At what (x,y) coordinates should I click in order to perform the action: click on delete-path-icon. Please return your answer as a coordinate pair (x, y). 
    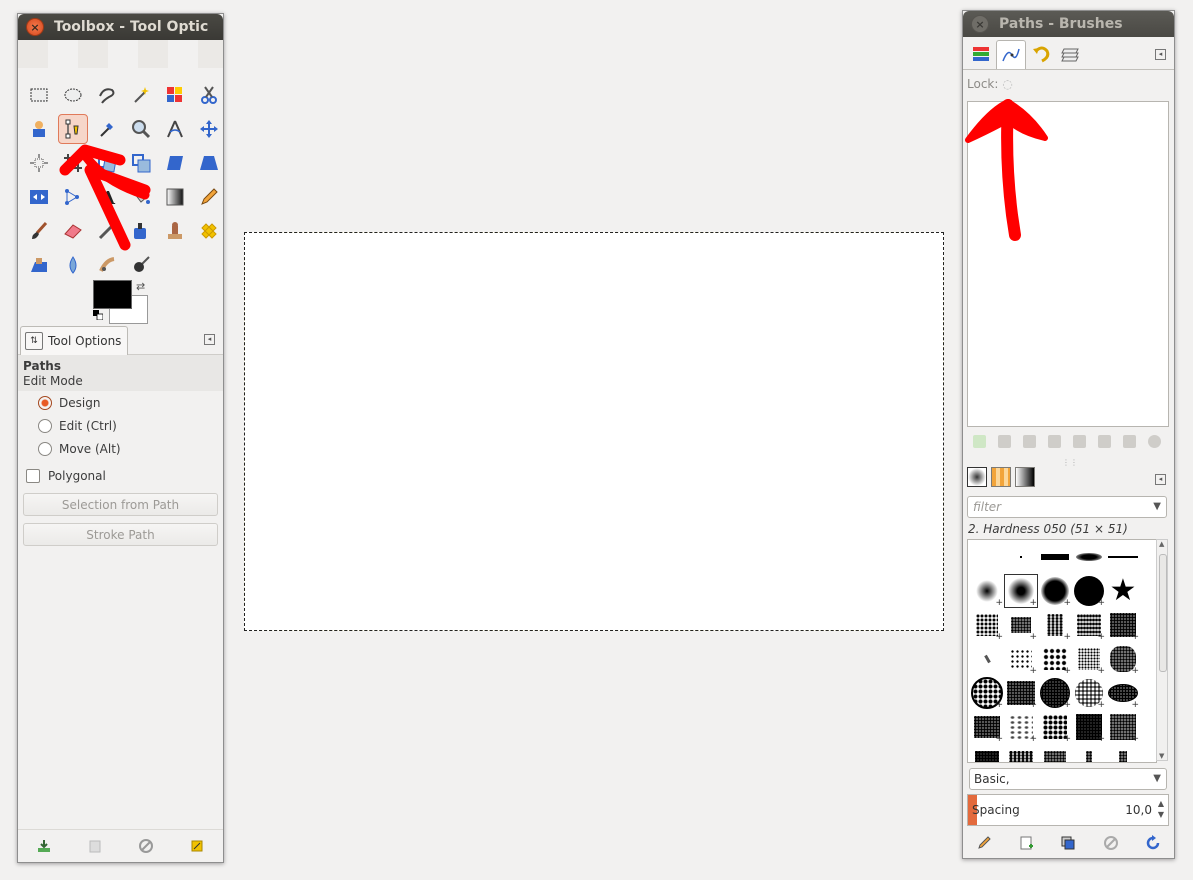
    Looking at the image, I should click on (1154, 441).